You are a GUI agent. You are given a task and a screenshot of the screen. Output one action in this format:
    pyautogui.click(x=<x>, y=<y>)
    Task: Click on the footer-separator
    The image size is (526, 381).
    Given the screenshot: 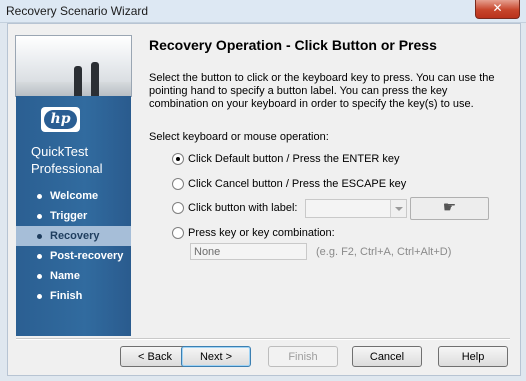 What is the action you would take?
    pyautogui.click(x=263, y=339)
    